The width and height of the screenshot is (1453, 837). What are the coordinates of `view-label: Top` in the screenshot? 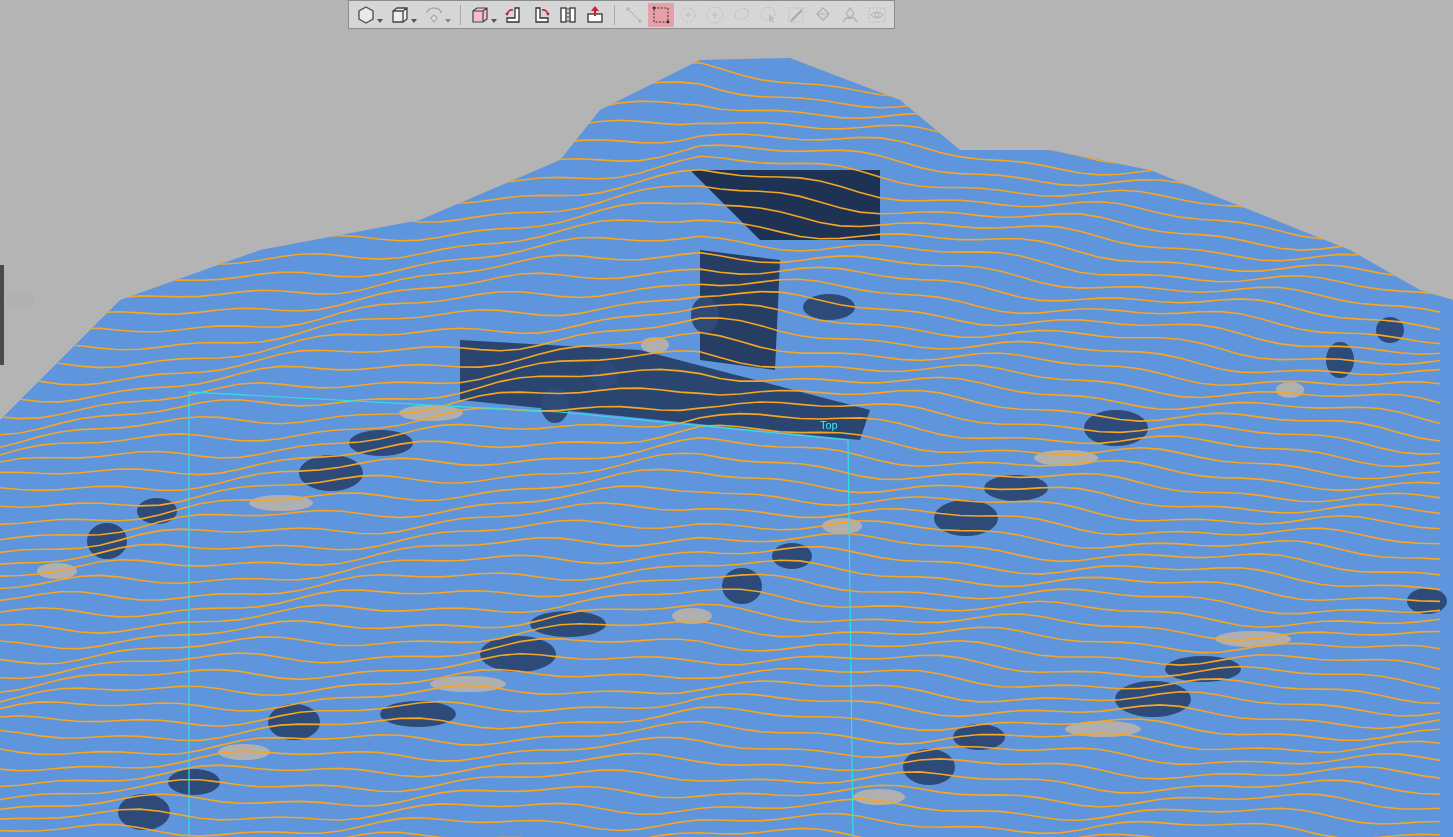 It's located at (829, 425).